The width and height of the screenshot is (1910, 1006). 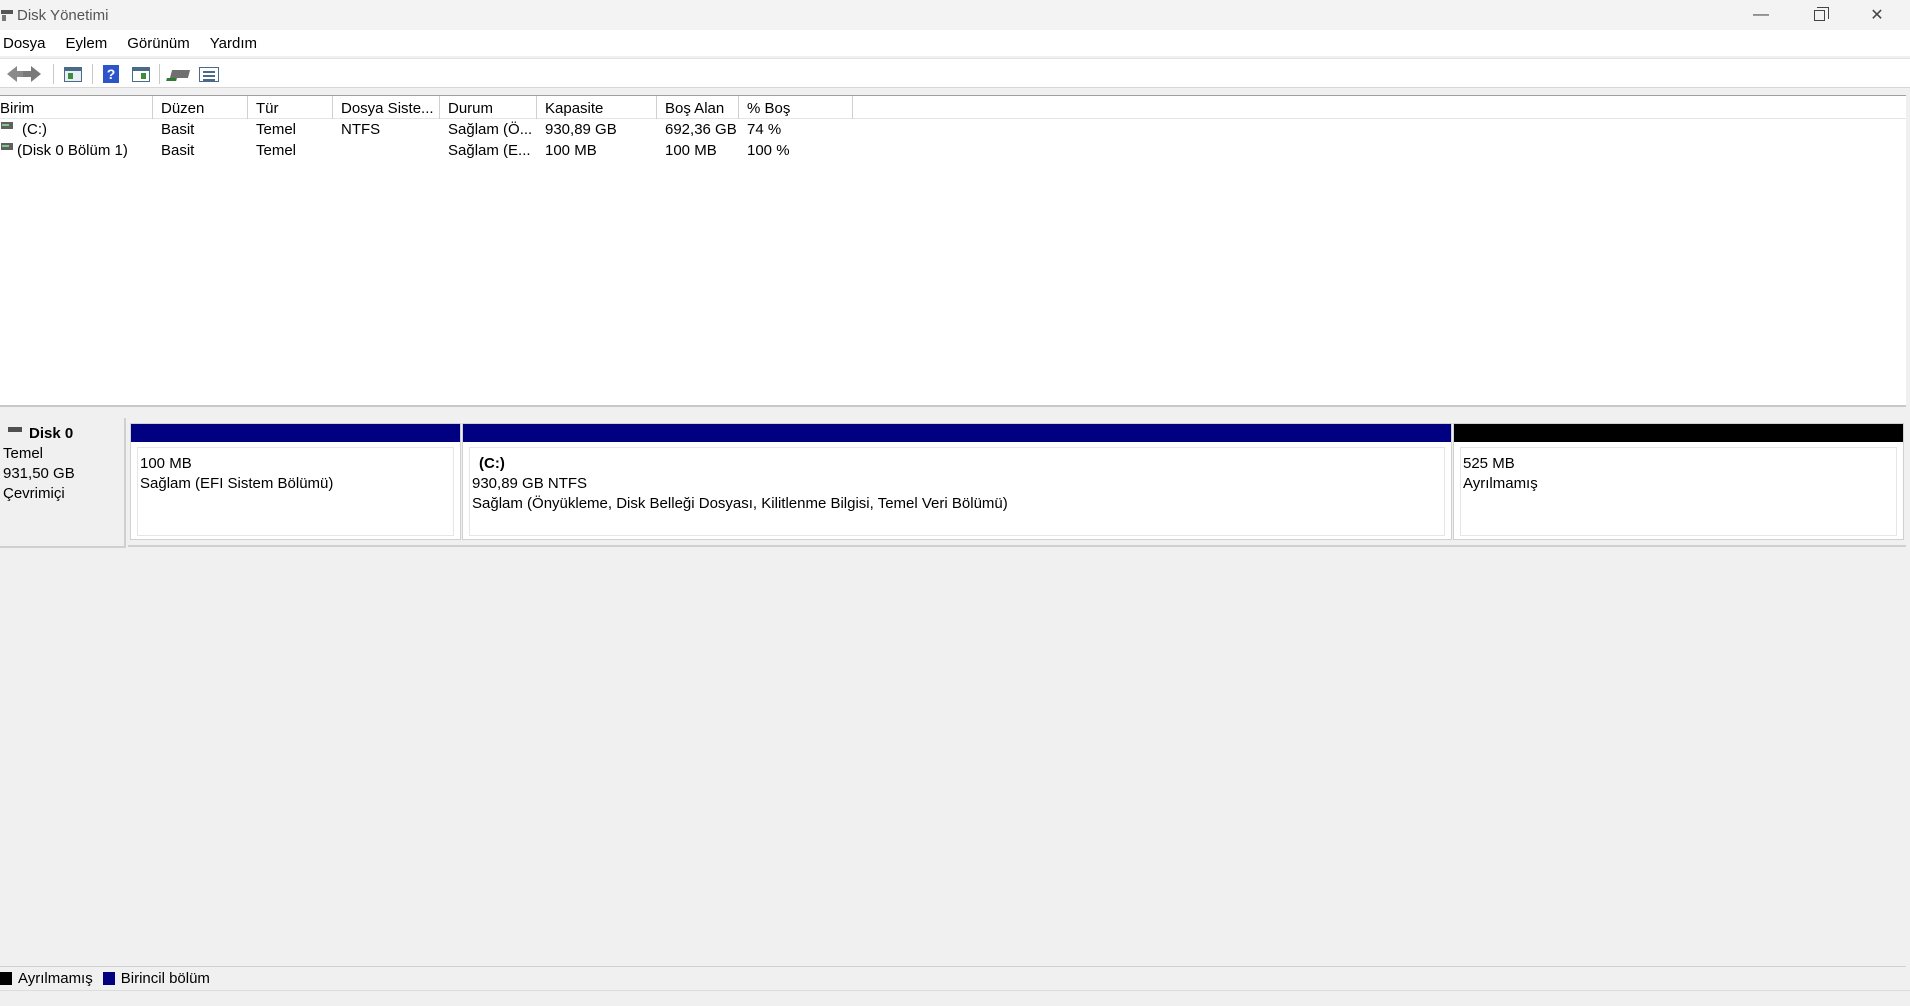 I want to click on minimize-icon: —, so click(x=1761, y=14).